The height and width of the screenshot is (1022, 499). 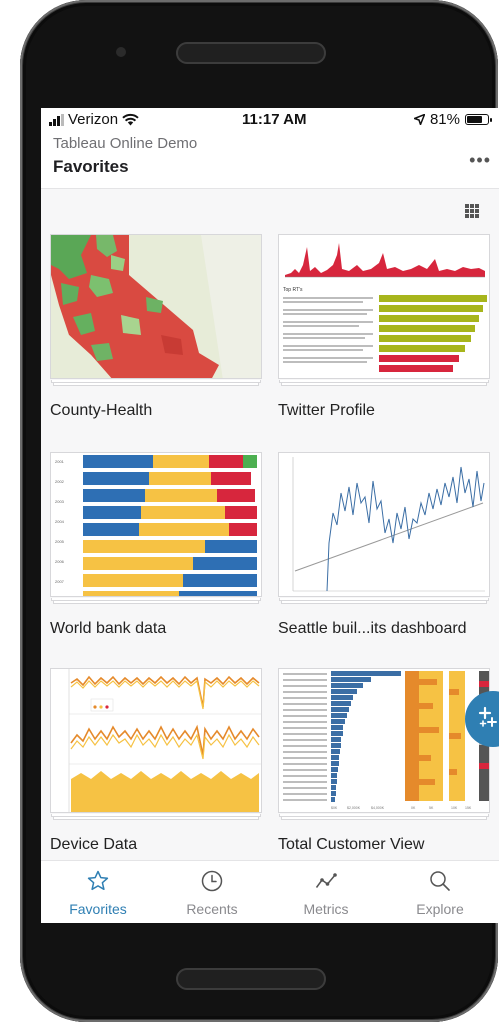 I want to click on svg-text: 0K, so click(x=413, y=808).